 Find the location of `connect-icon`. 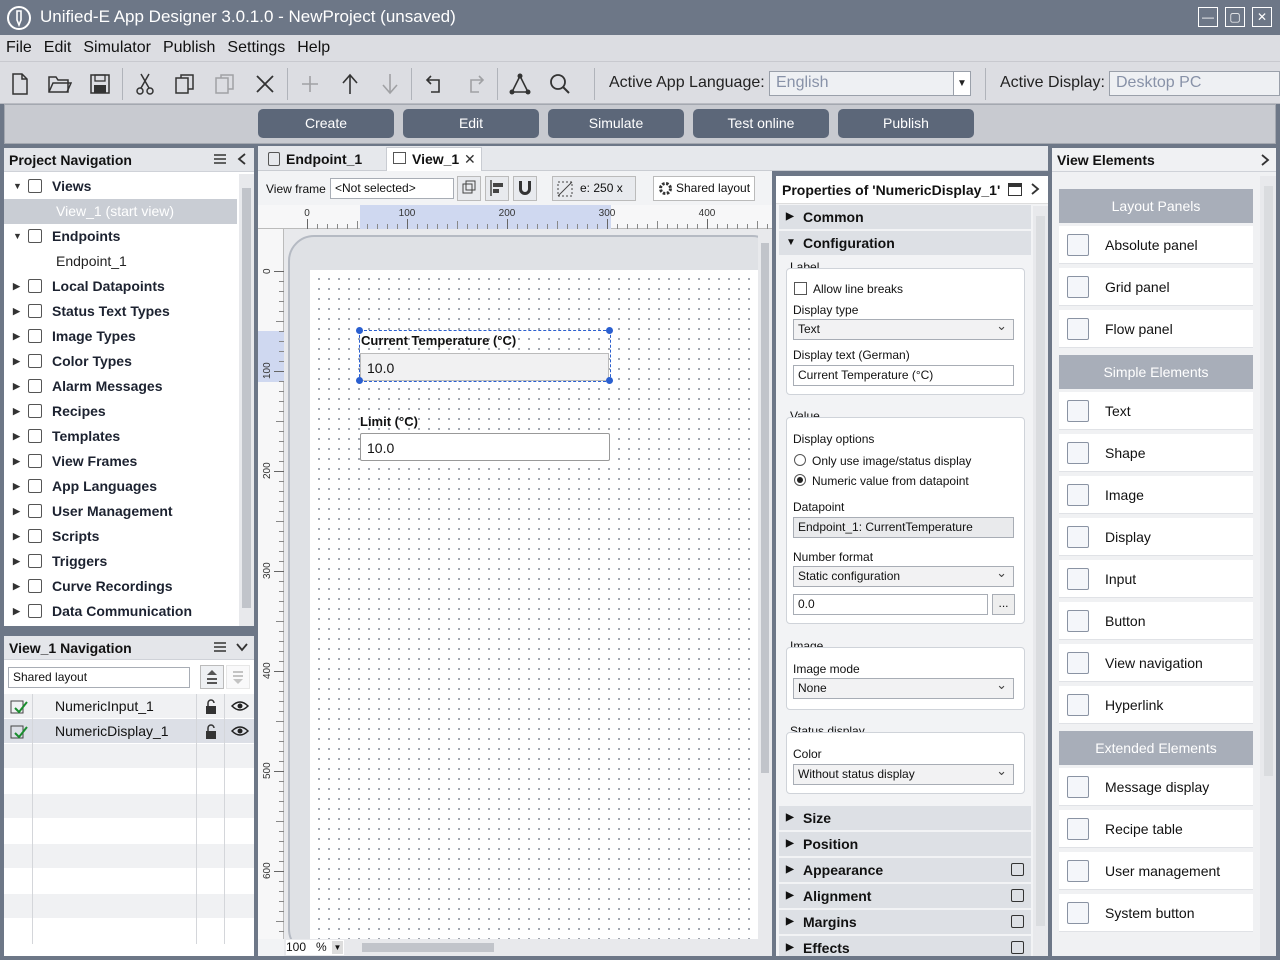

connect-icon is located at coordinates (520, 84).